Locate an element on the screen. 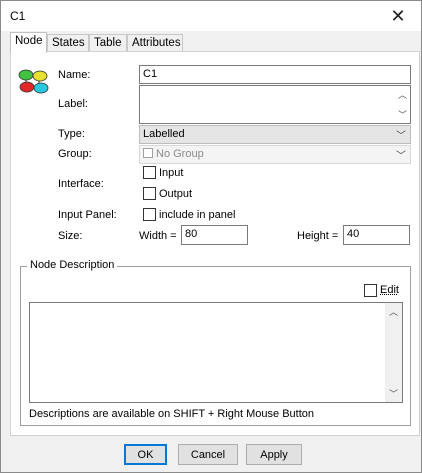 The height and width of the screenshot is (473, 422). interface-output-label: Output is located at coordinates (176, 194).